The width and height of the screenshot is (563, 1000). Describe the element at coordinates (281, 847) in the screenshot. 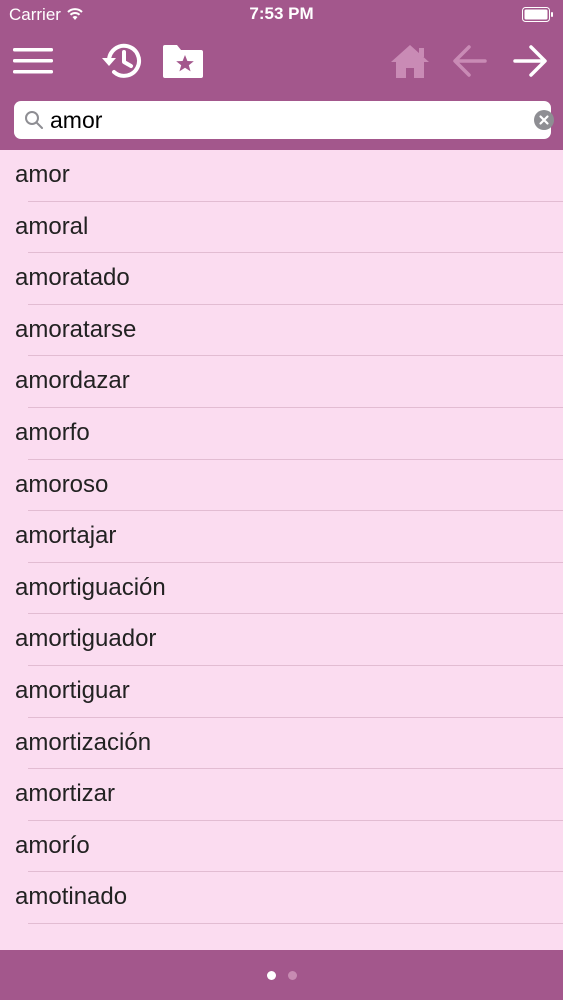

I see `list-item: amorío` at that location.